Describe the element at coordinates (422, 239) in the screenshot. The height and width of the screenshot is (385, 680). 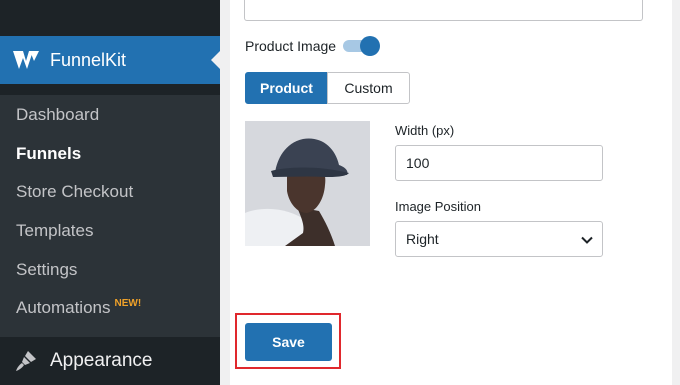
I see `image-position-value: Right` at that location.